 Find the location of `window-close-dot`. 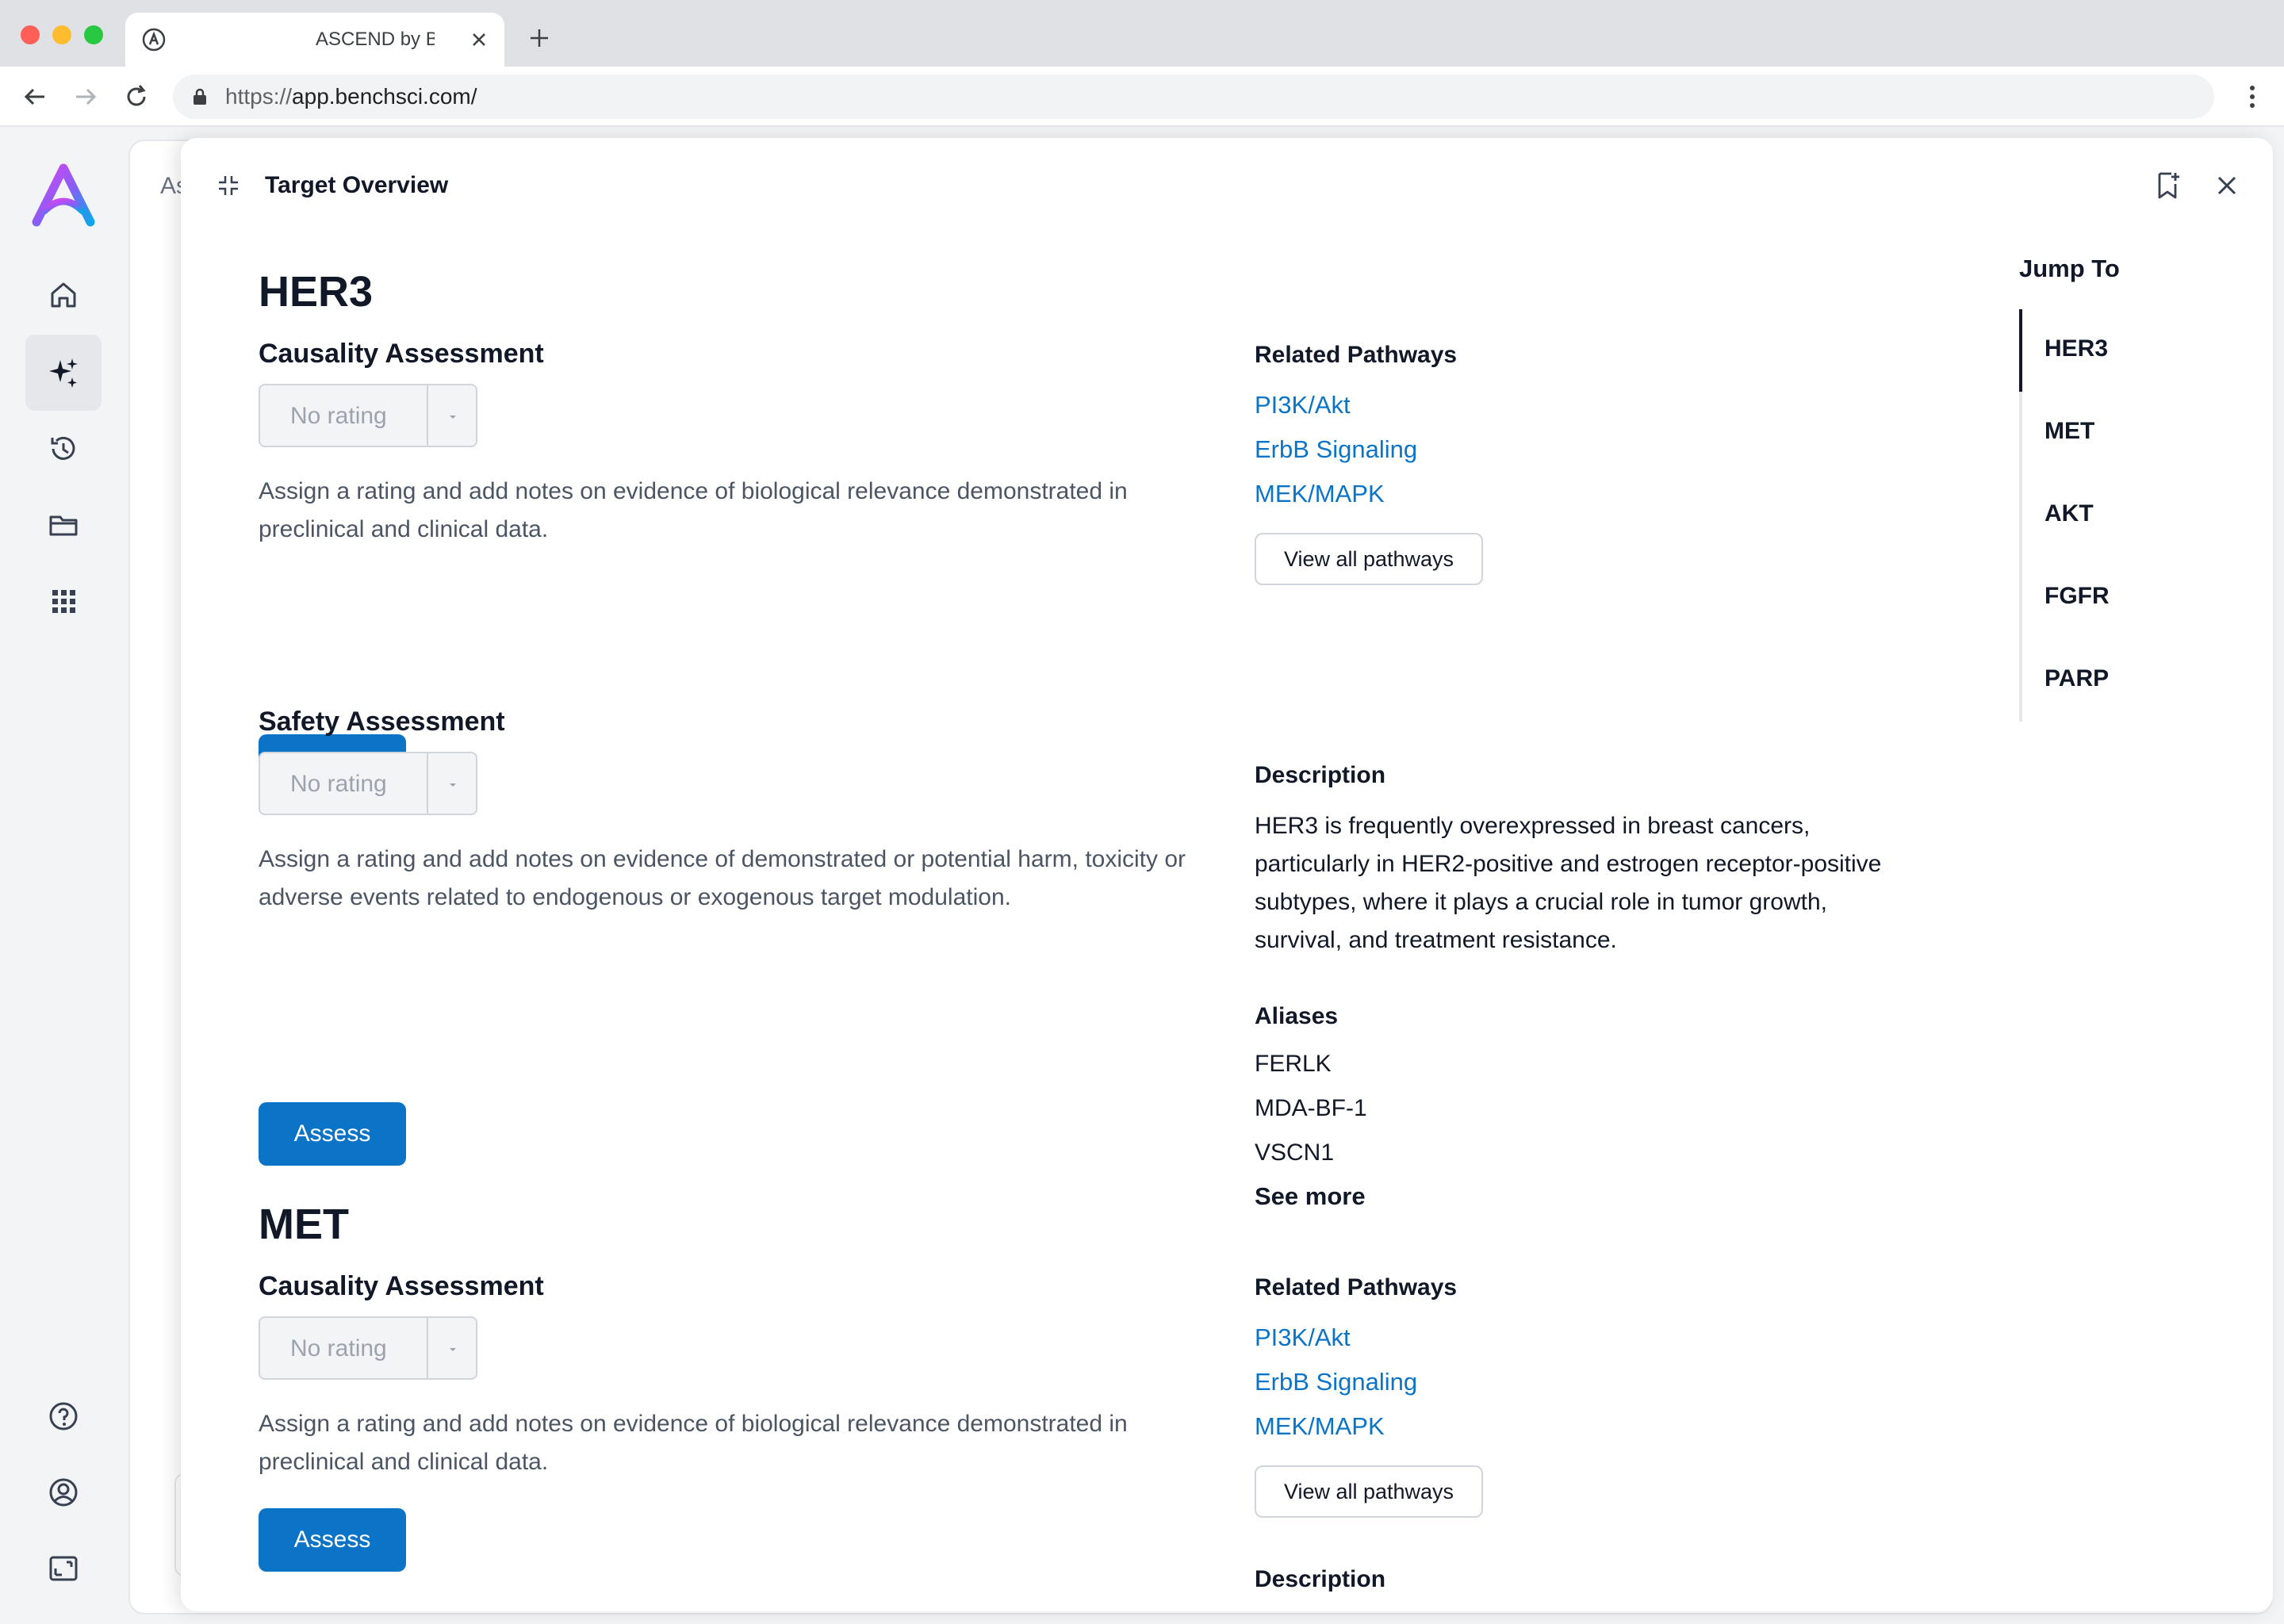

window-close-dot is located at coordinates (30, 34).